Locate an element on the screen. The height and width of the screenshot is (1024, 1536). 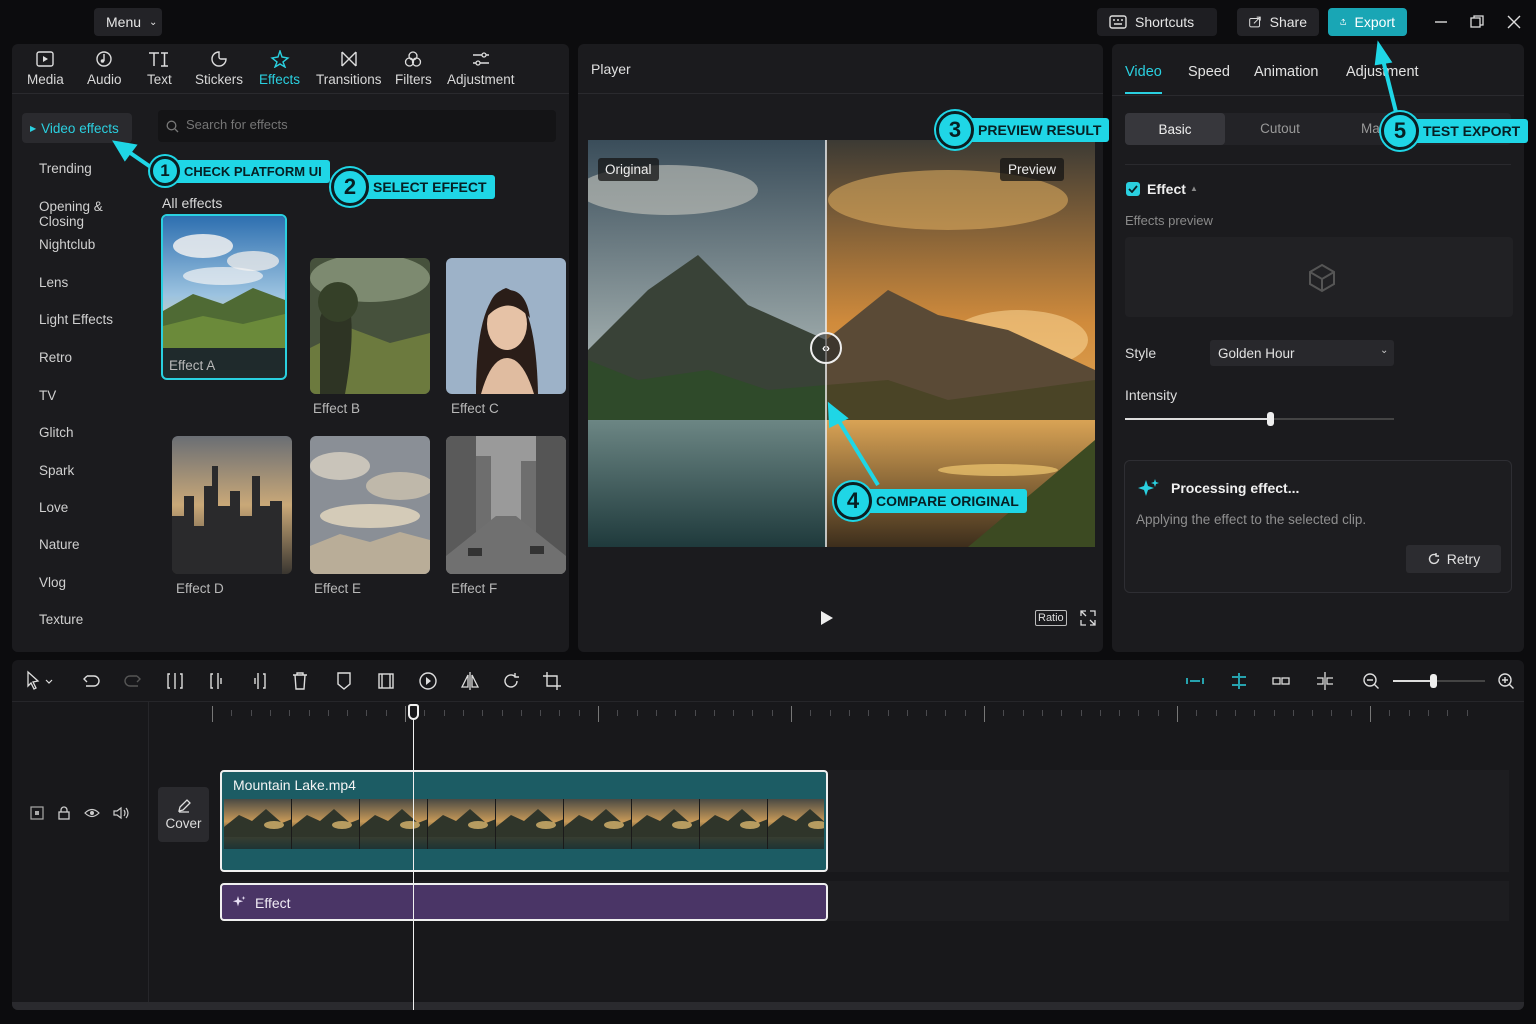
tab-audio: Audio is located at coordinates (104, 68).